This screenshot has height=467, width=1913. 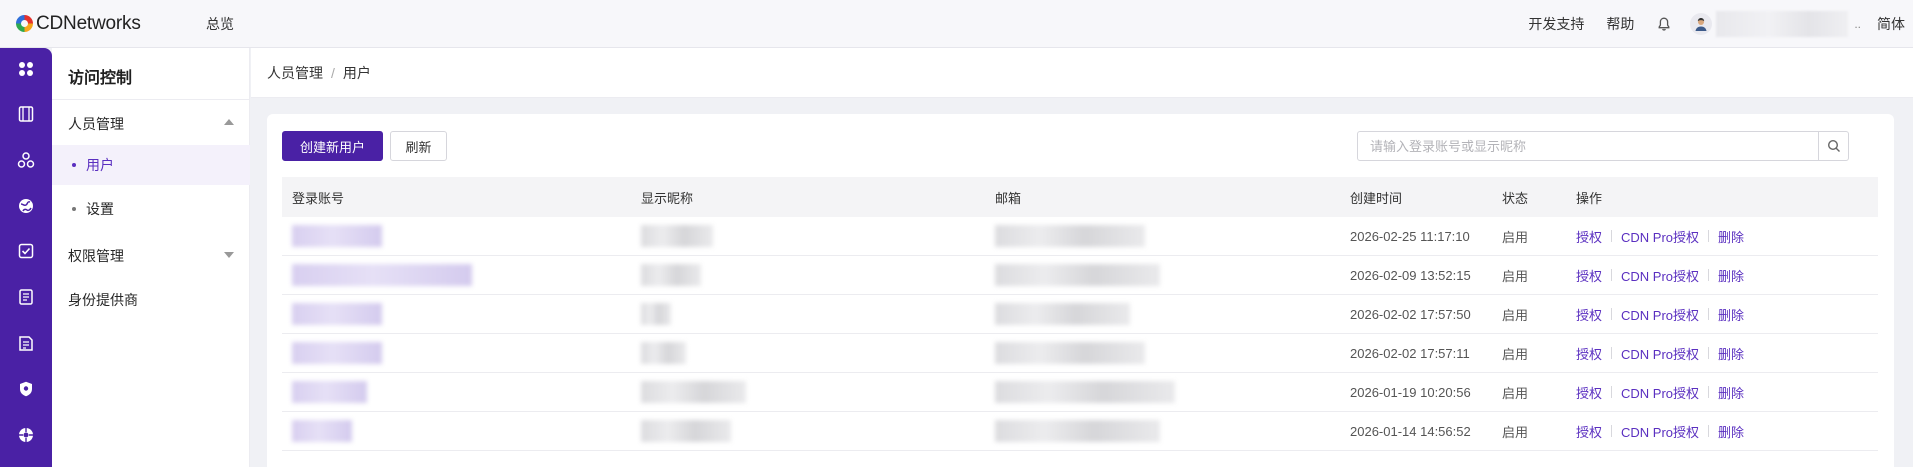 I want to click on table-header: 登录账号 显示昵称 邮箱 创建时间 状态 操作, so click(x=1080, y=197).